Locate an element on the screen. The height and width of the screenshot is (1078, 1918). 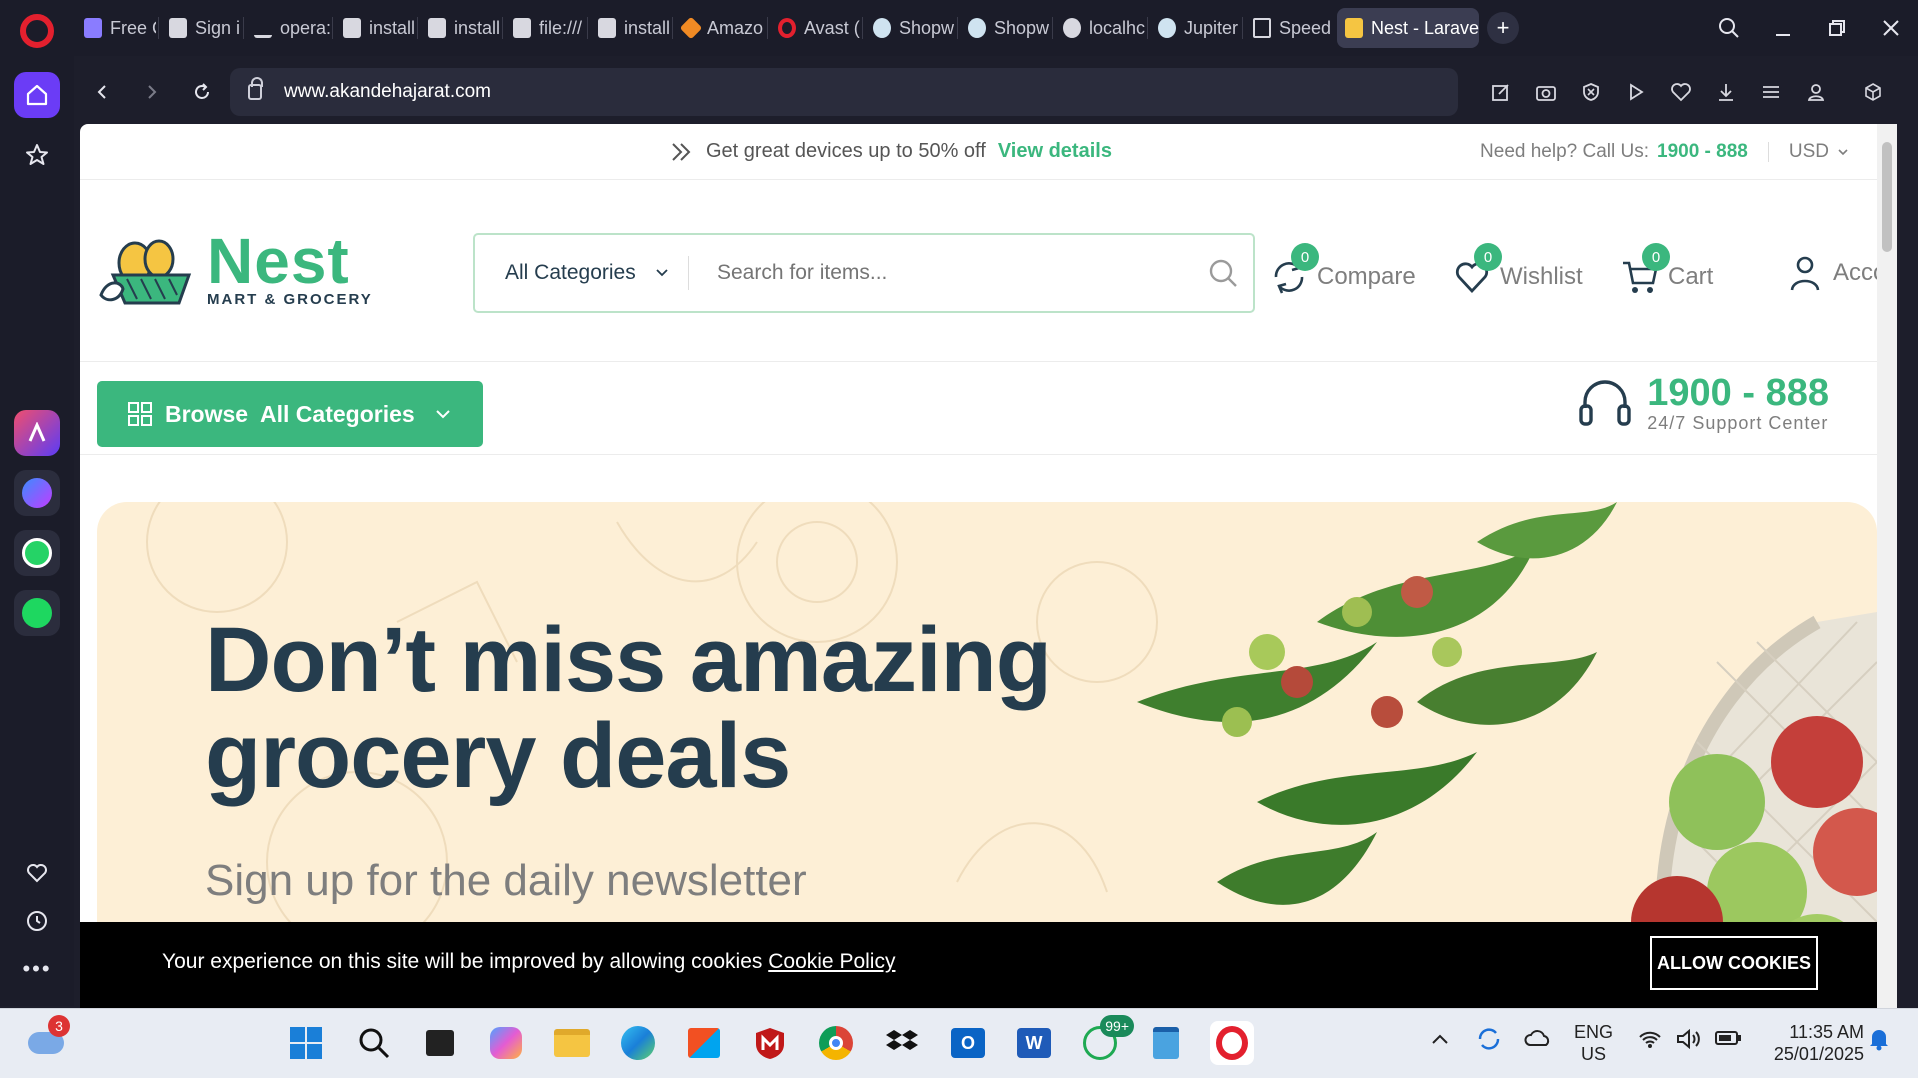
tab: Sign in is located at coordinates (201, 28).